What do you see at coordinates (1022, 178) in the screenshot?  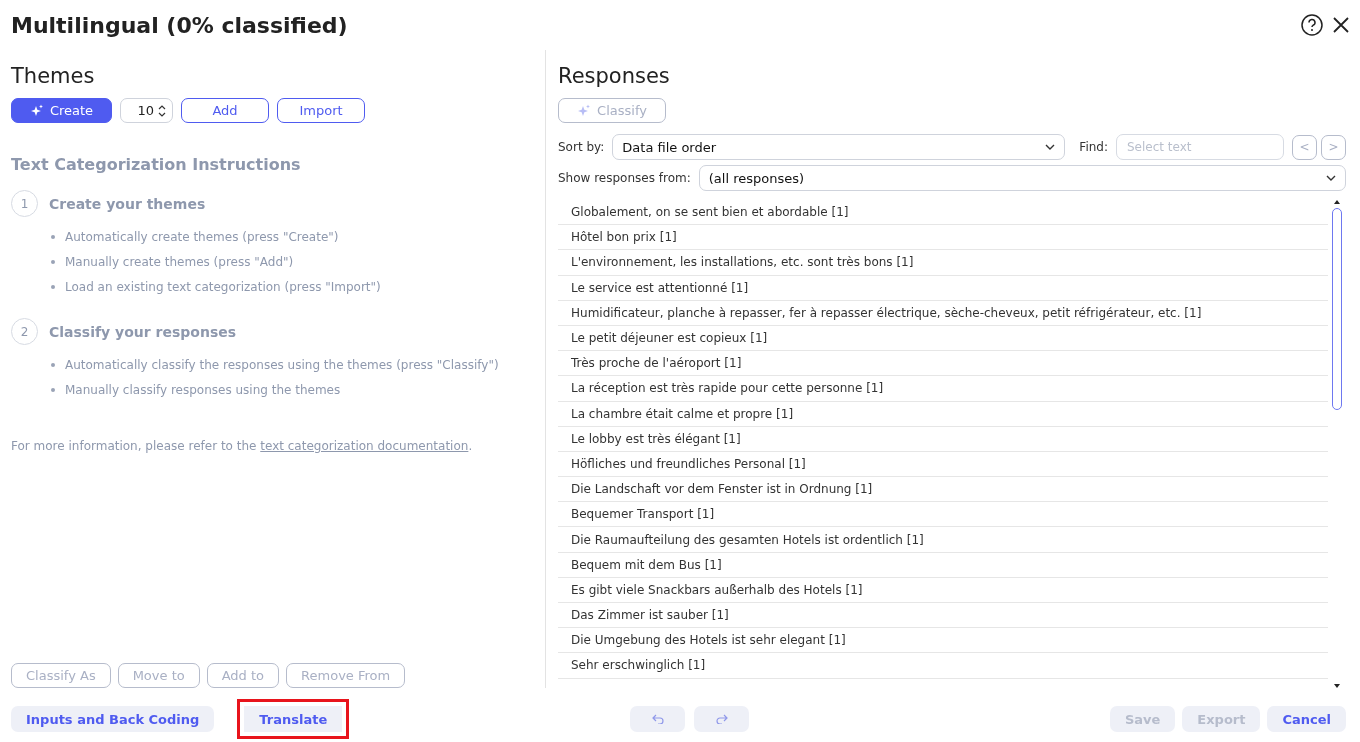 I see `show-select: (all responses)` at bounding box center [1022, 178].